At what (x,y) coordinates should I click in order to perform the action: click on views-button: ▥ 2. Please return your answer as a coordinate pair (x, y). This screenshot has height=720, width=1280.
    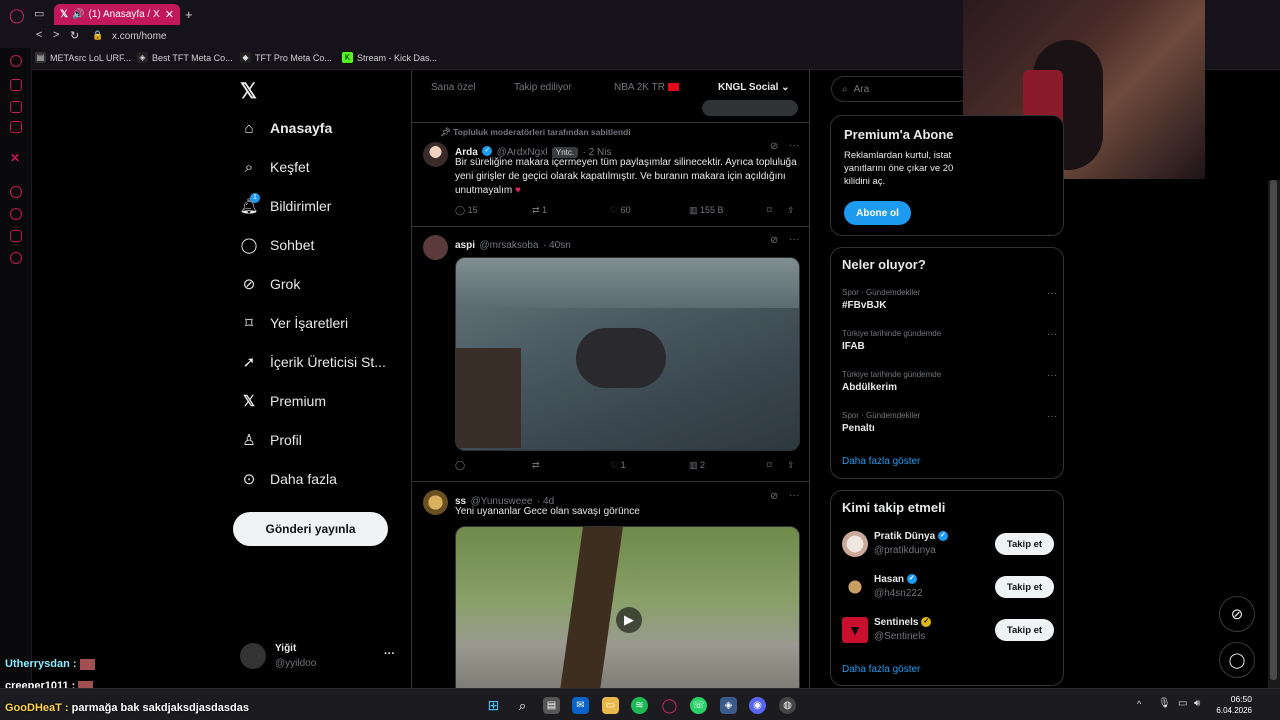
    Looking at the image, I should click on (697, 465).